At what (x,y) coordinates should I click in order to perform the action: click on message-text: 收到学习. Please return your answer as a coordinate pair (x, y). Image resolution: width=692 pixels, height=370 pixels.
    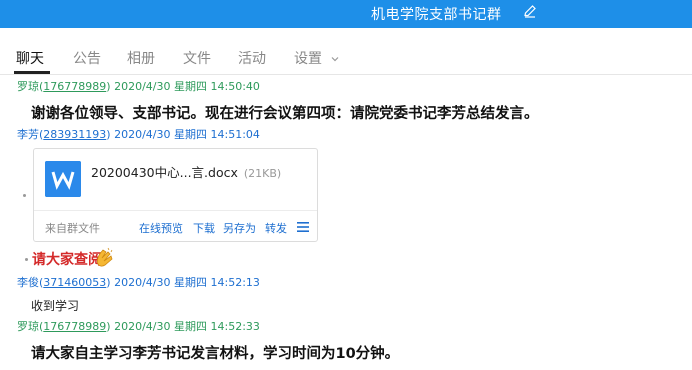
    Looking at the image, I should click on (55, 306).